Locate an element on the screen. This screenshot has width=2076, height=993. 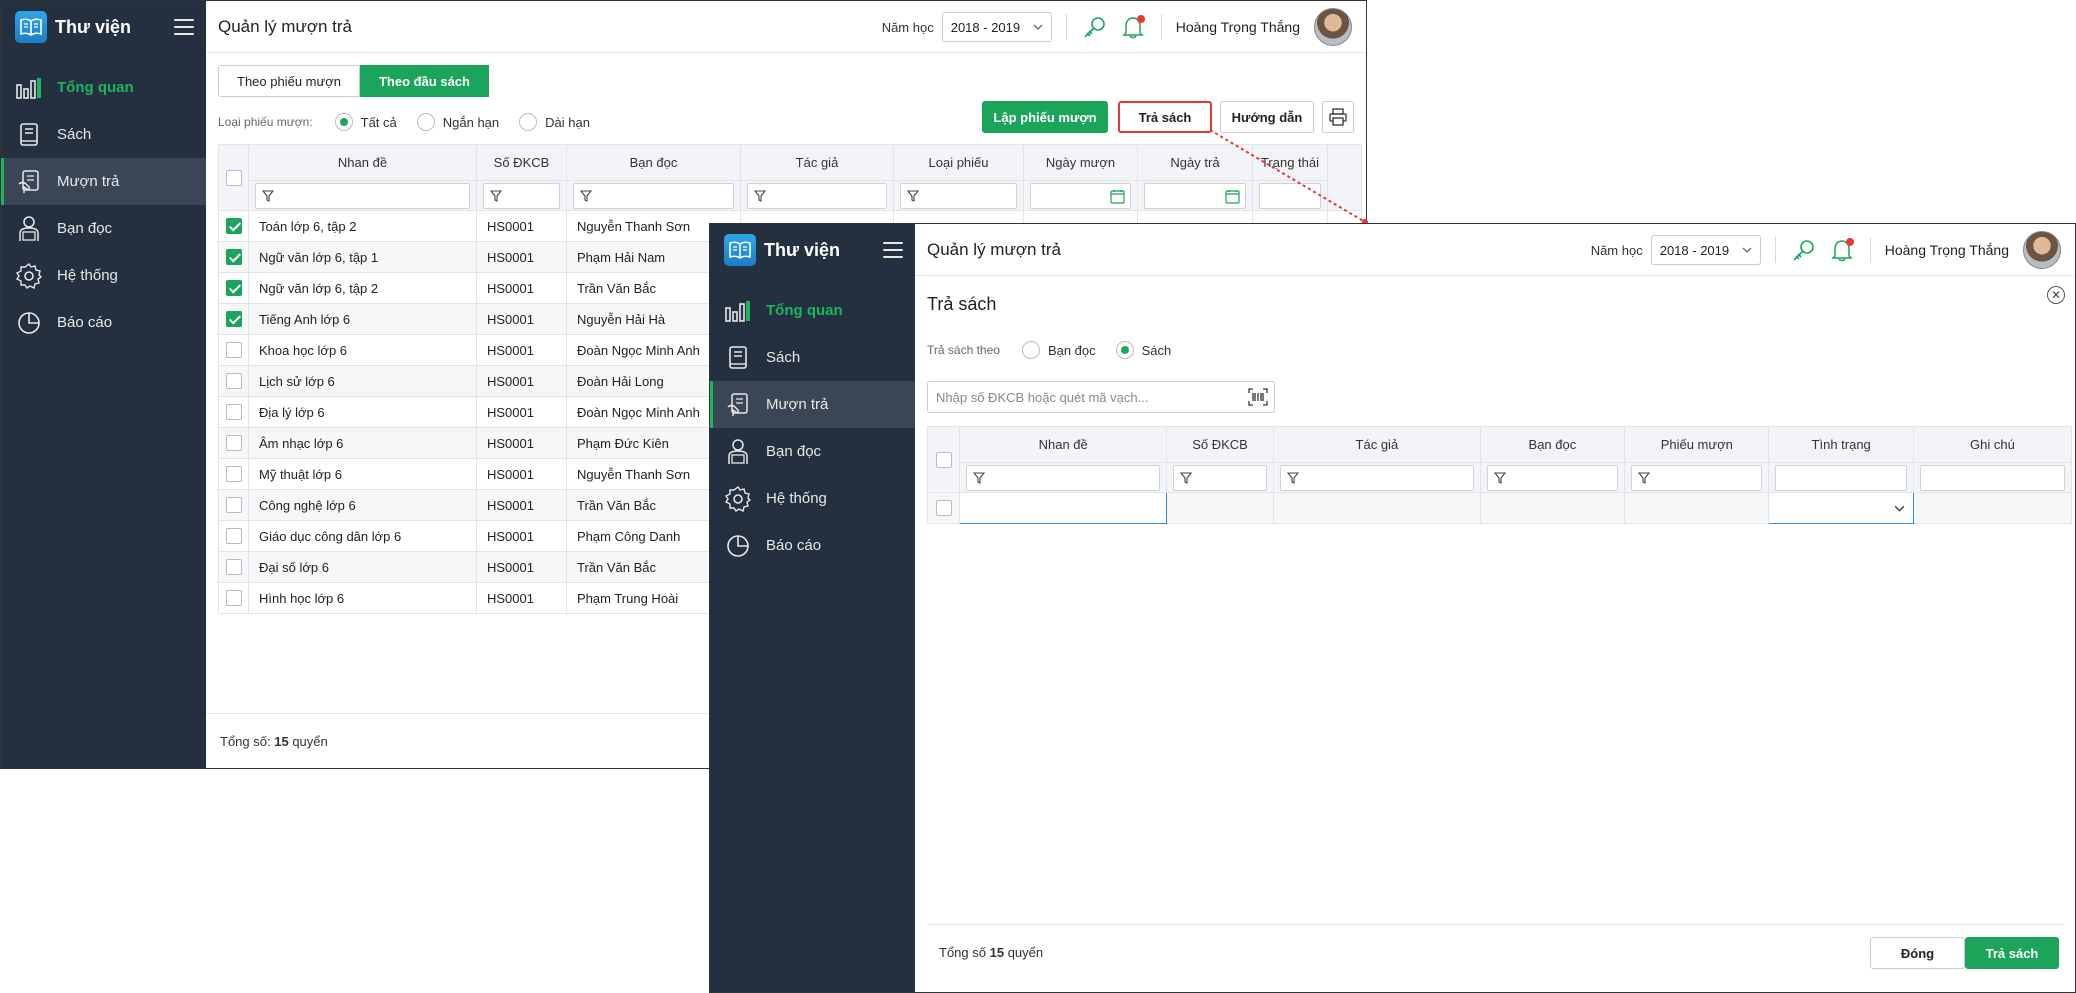
filter-borrow-date-input is located at coordinates (1080, 195).